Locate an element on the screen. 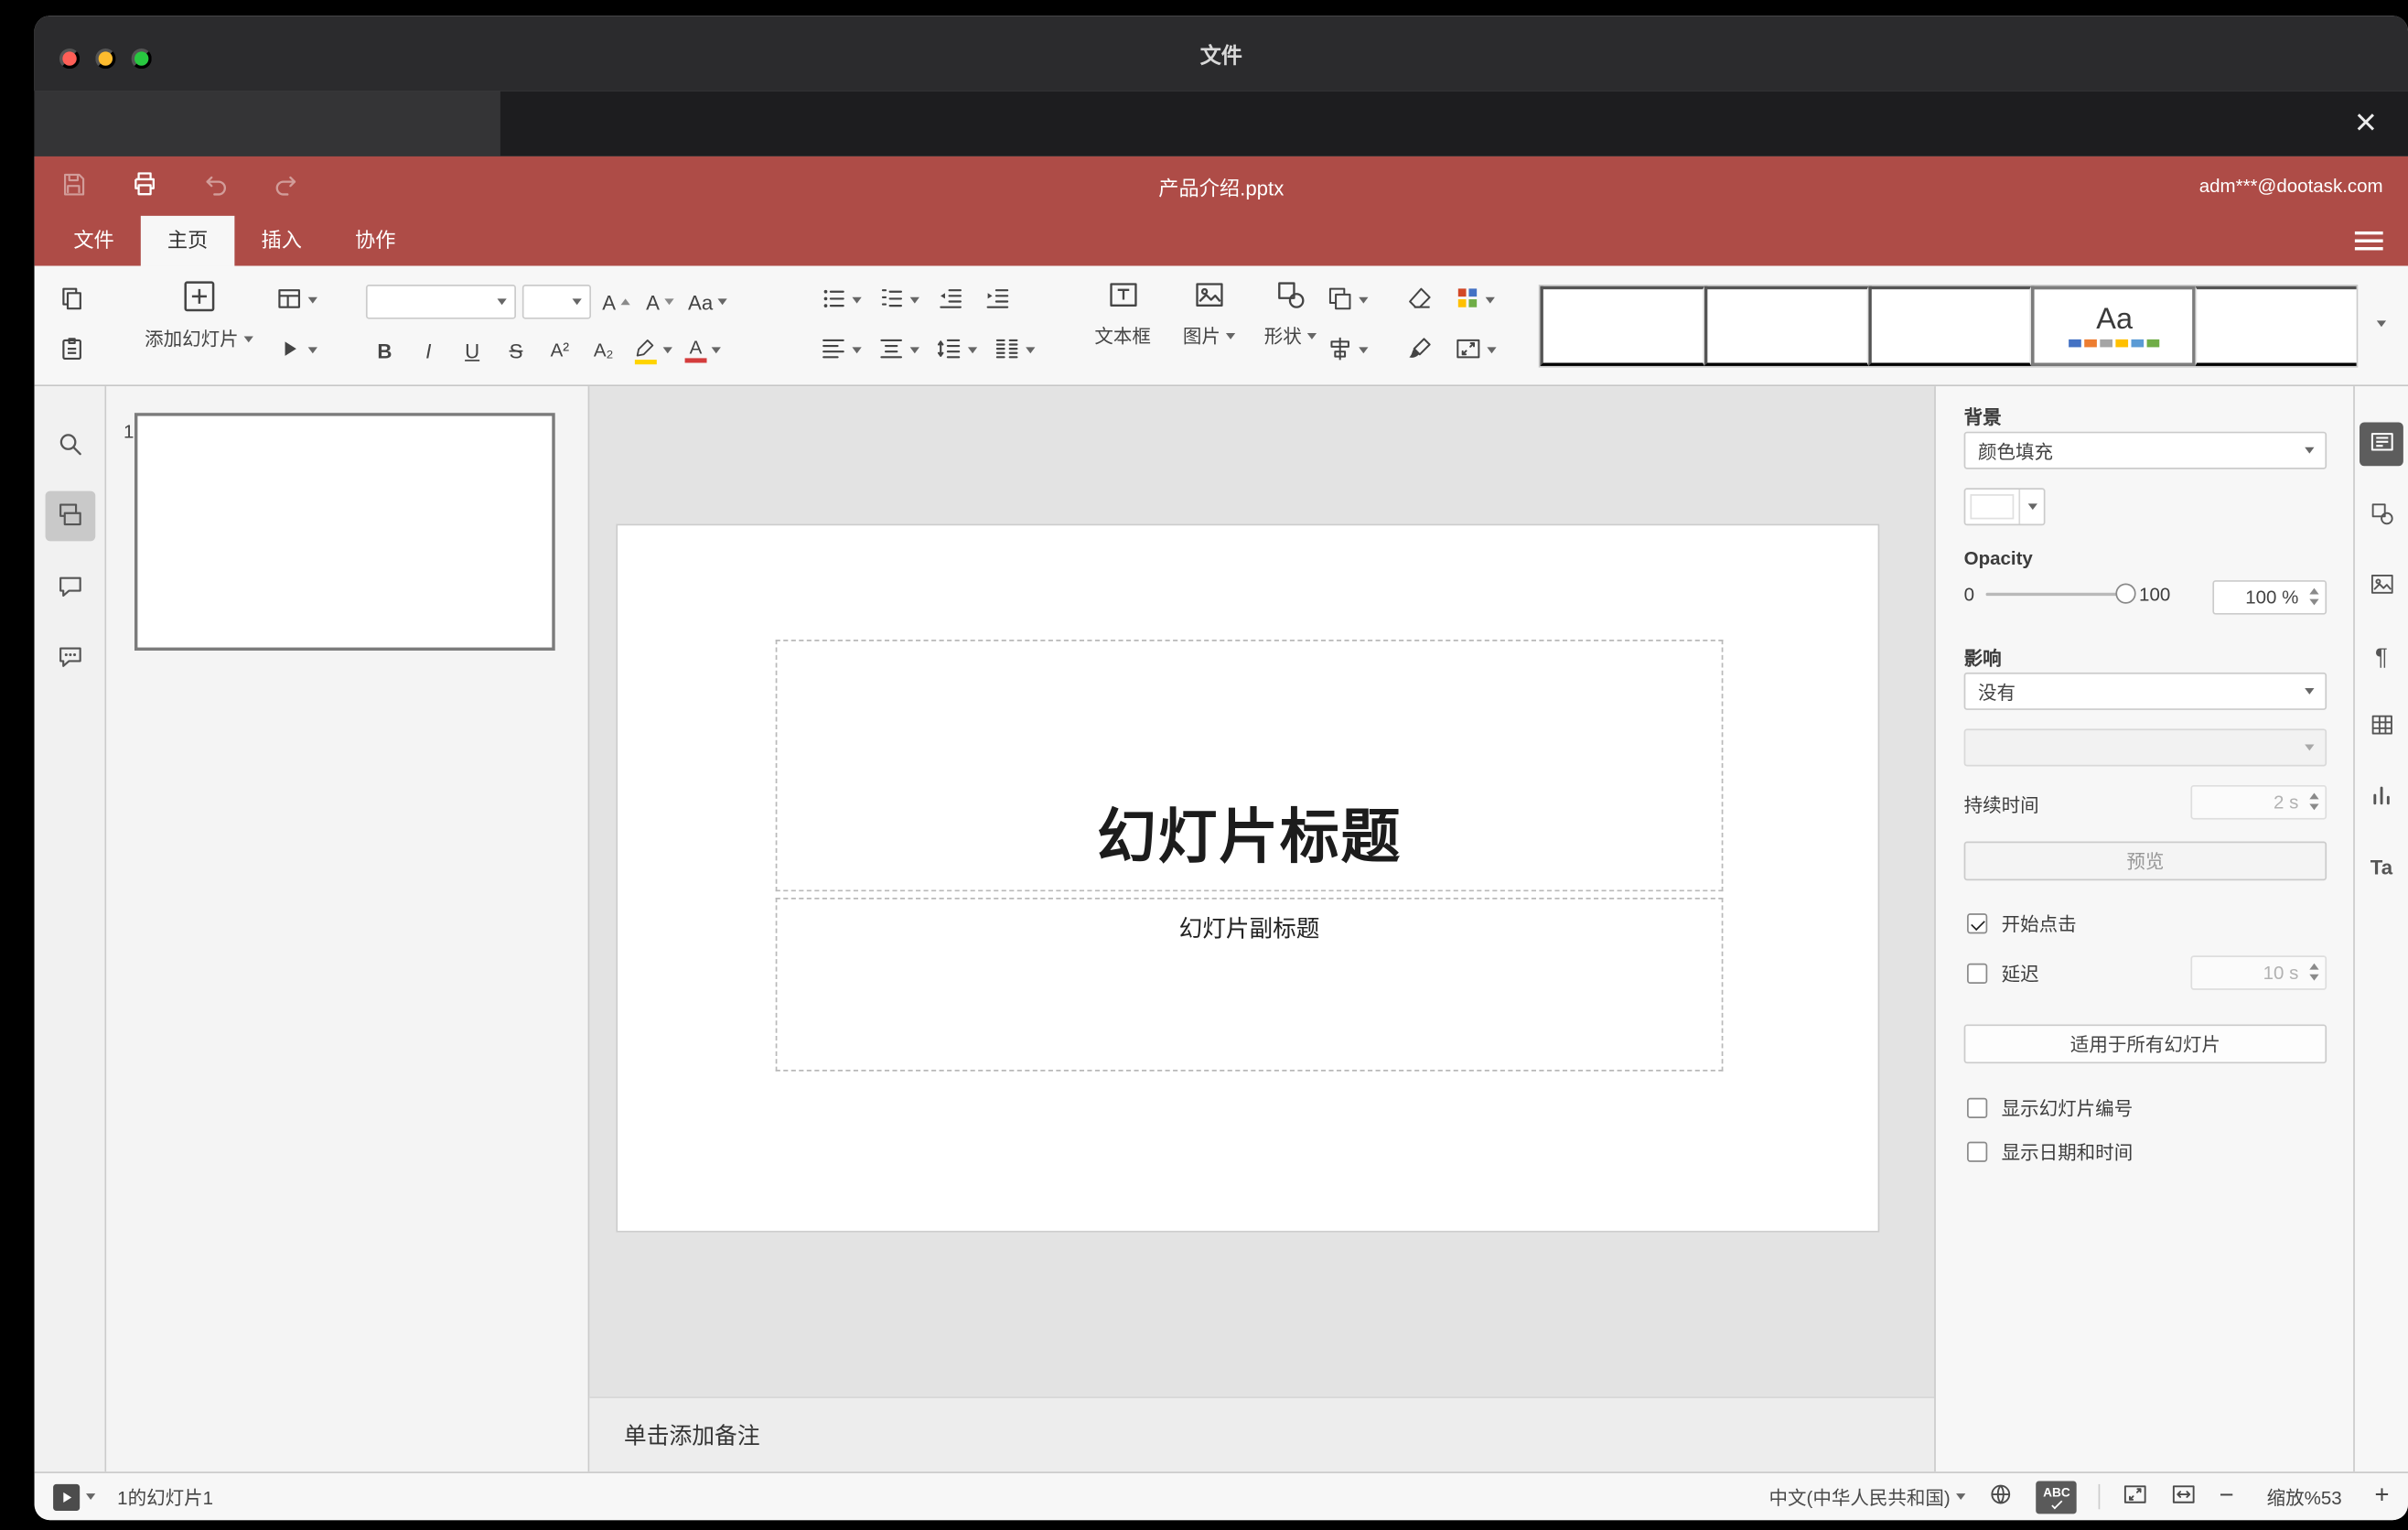 The width and height of the screenshot is (2408, 1530). tab-home: 主页 is located at coordinates (187, 240).